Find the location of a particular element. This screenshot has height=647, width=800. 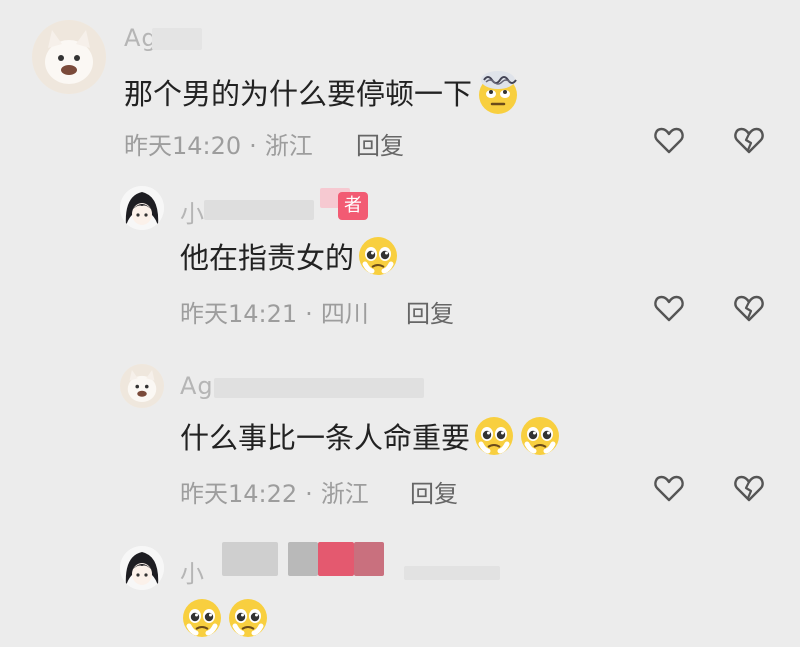

comment-meta: 昨天14:22 · 浙江 is located at coordinates (274, 491).